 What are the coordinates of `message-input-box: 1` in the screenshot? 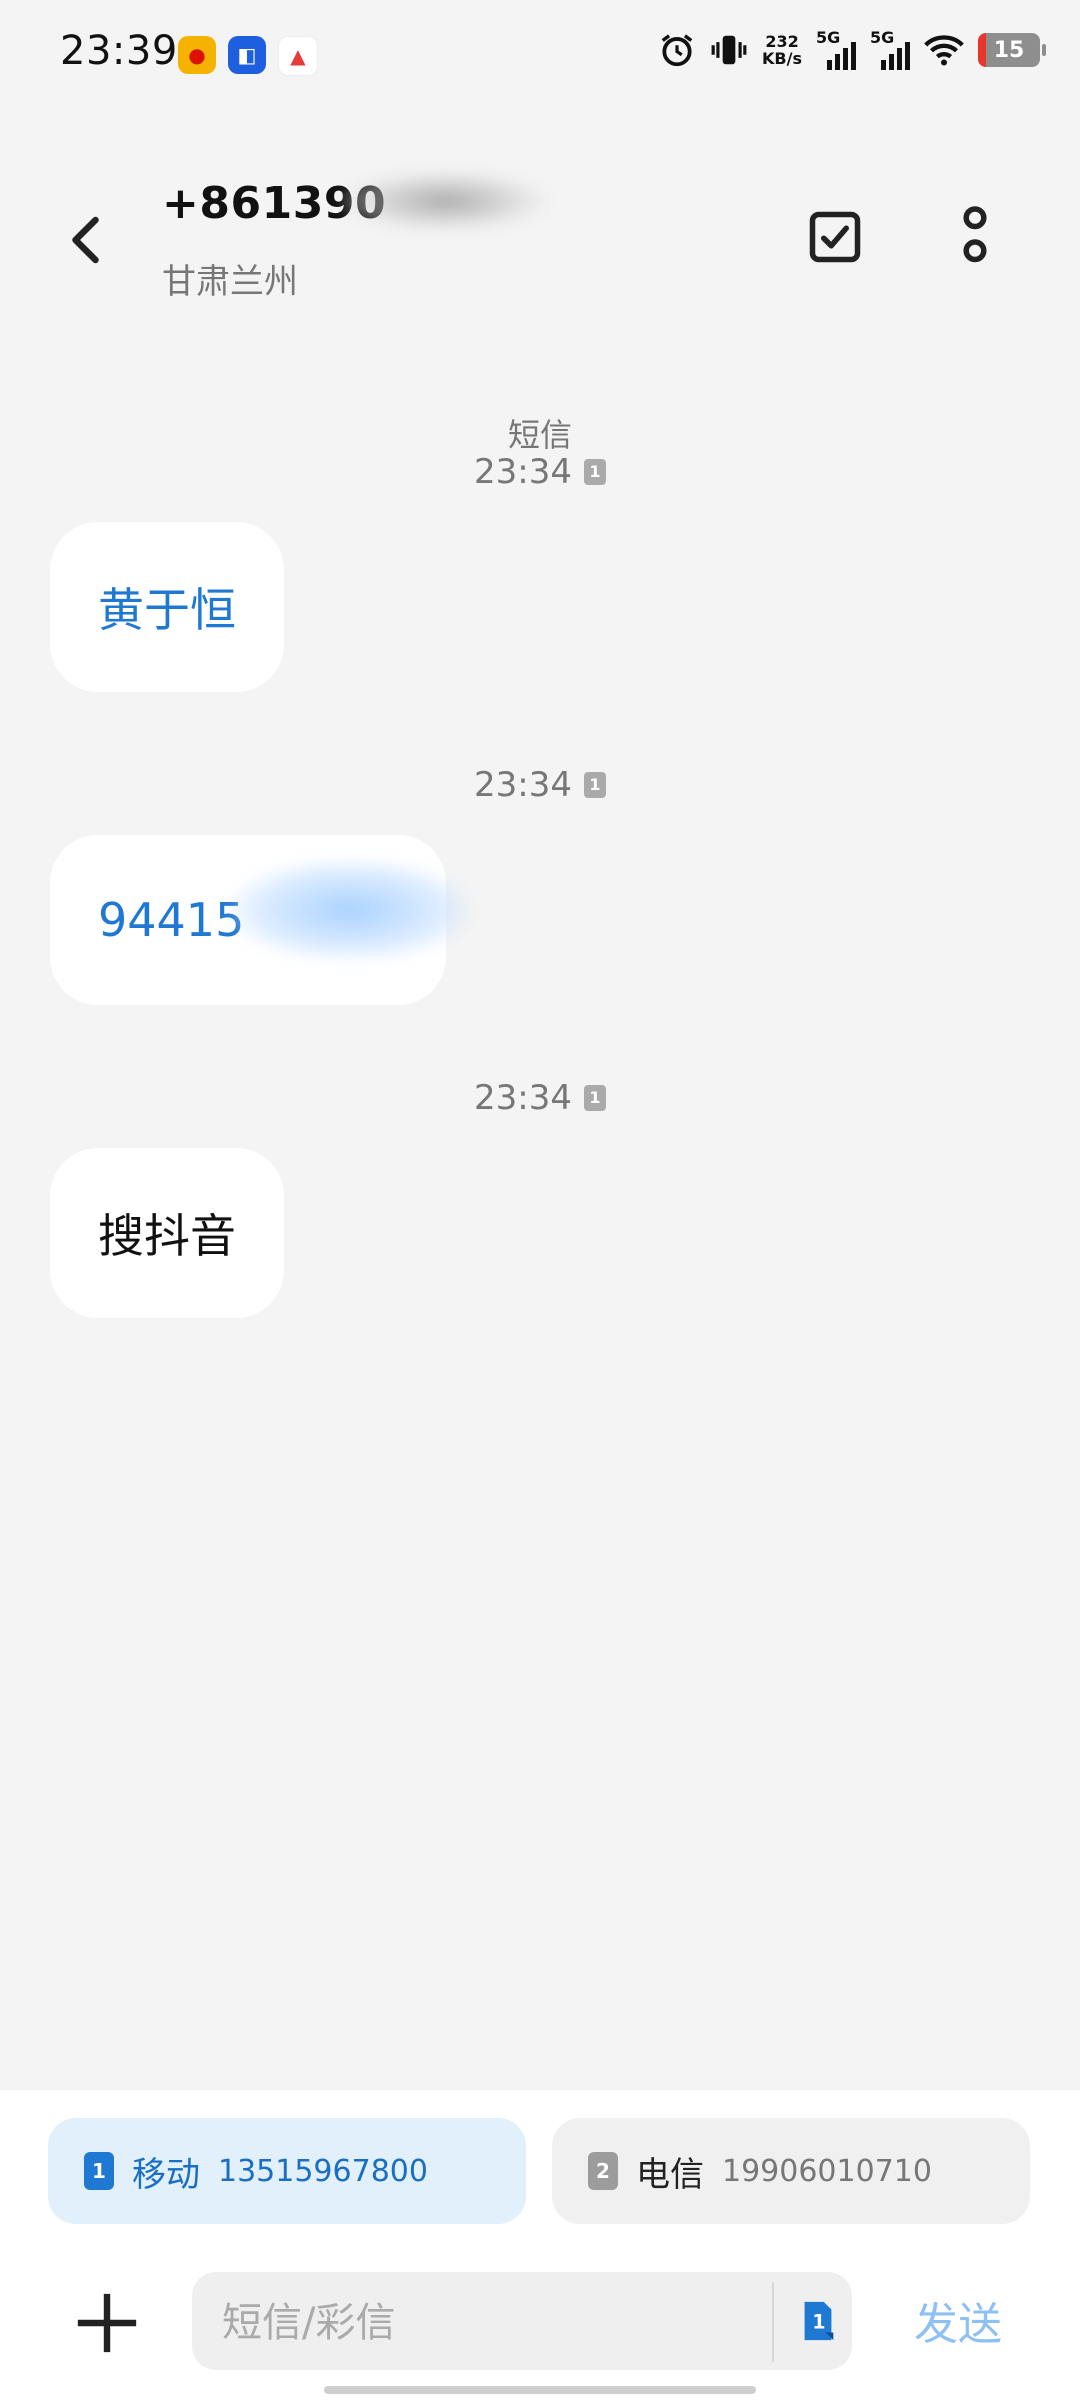 It's located at (522, 2321).